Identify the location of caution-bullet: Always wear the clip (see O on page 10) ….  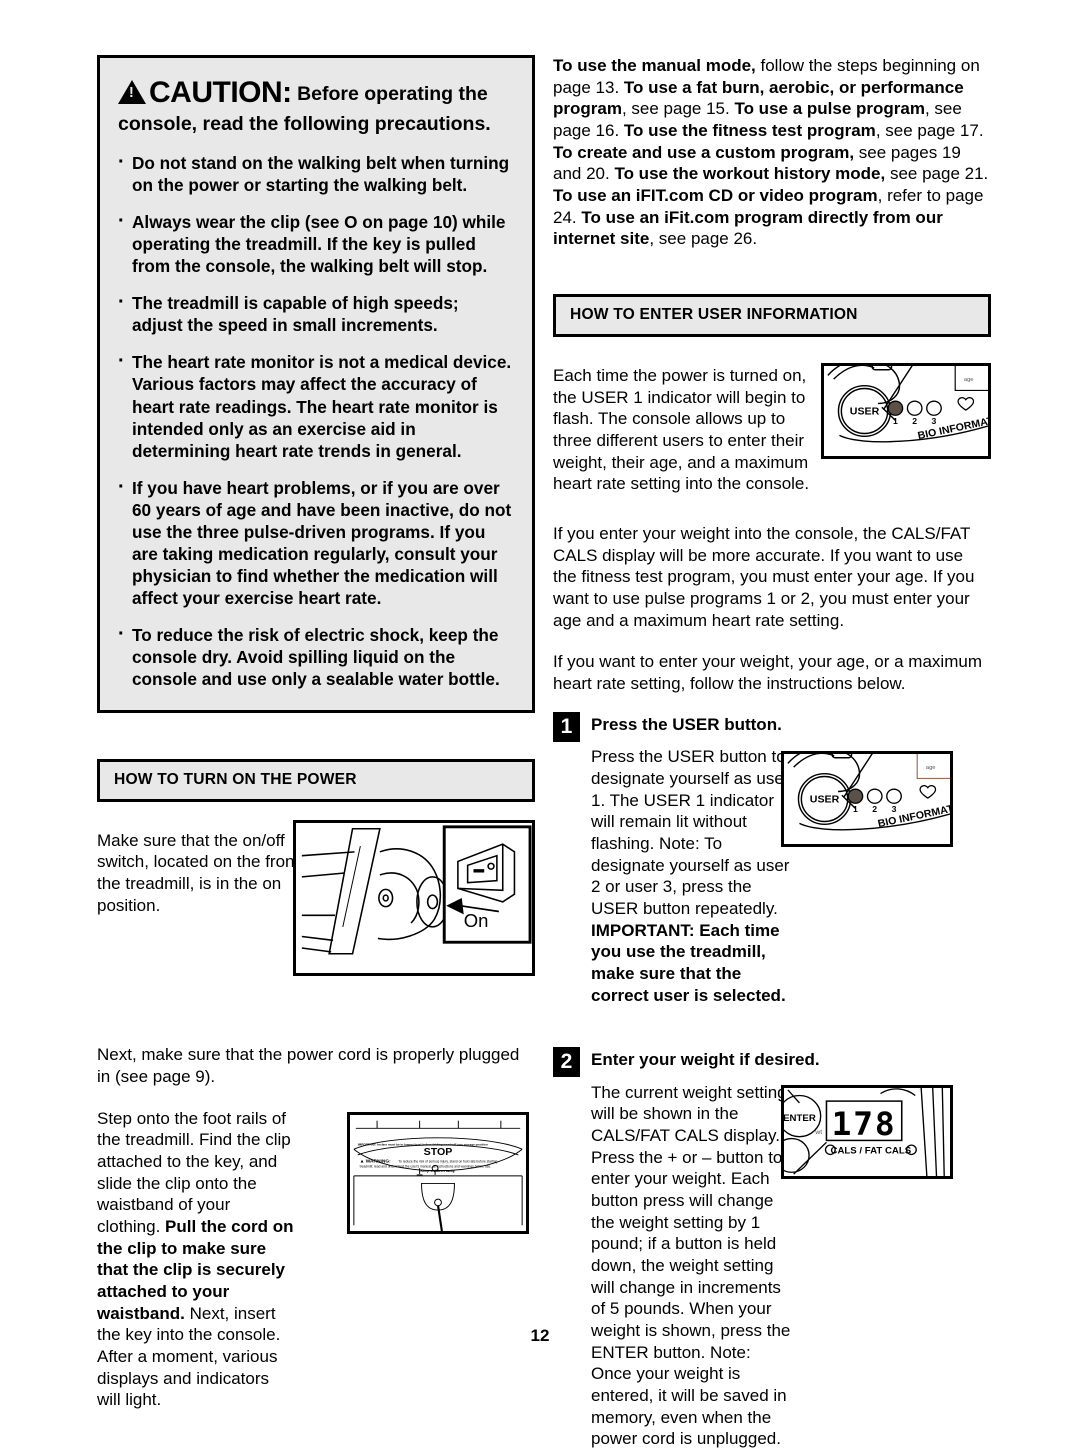
(316, 243).